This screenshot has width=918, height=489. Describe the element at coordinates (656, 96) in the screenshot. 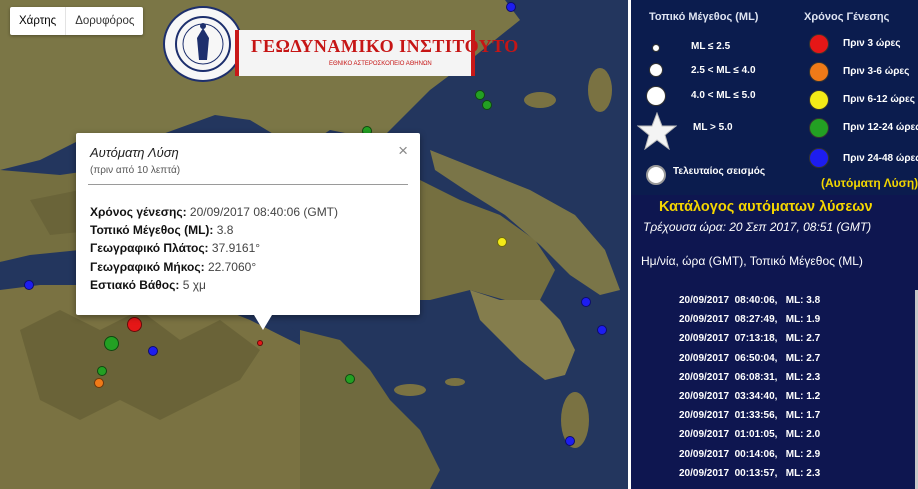

I see `magnitude-large-icon` at that location.